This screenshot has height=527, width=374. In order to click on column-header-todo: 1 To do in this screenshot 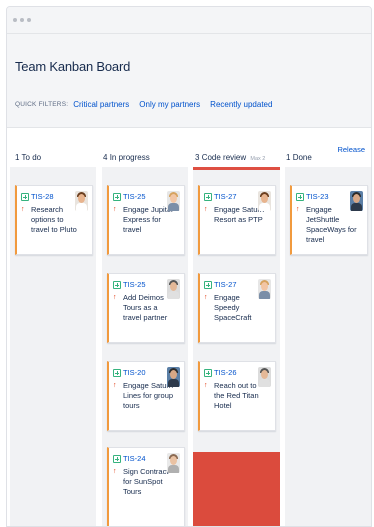, I will do `click(28, 157)`.